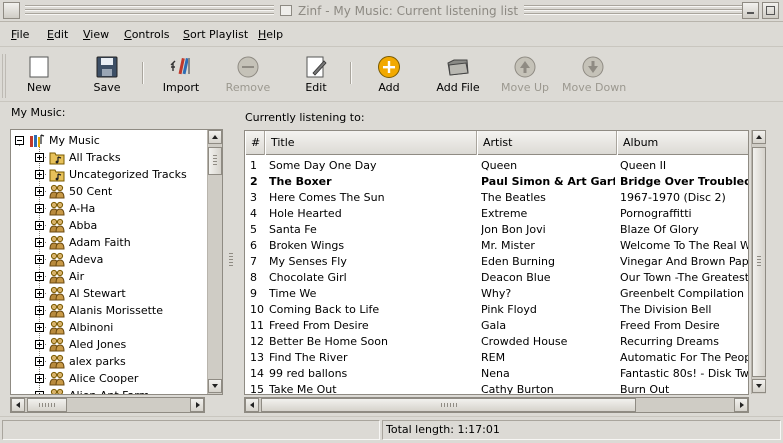 The width and height of the screenshot is (783, 443). I want to click on table-row: 9 Time We Why? Greenbelt Compilation, so click(496, 293).